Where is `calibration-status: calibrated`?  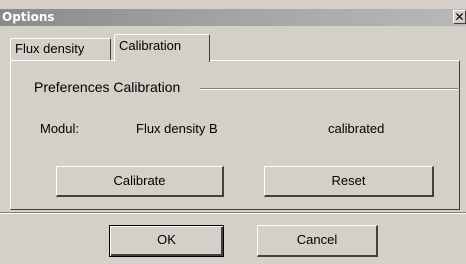
calibration-status: calibrated is located at coordinates (356, 128).